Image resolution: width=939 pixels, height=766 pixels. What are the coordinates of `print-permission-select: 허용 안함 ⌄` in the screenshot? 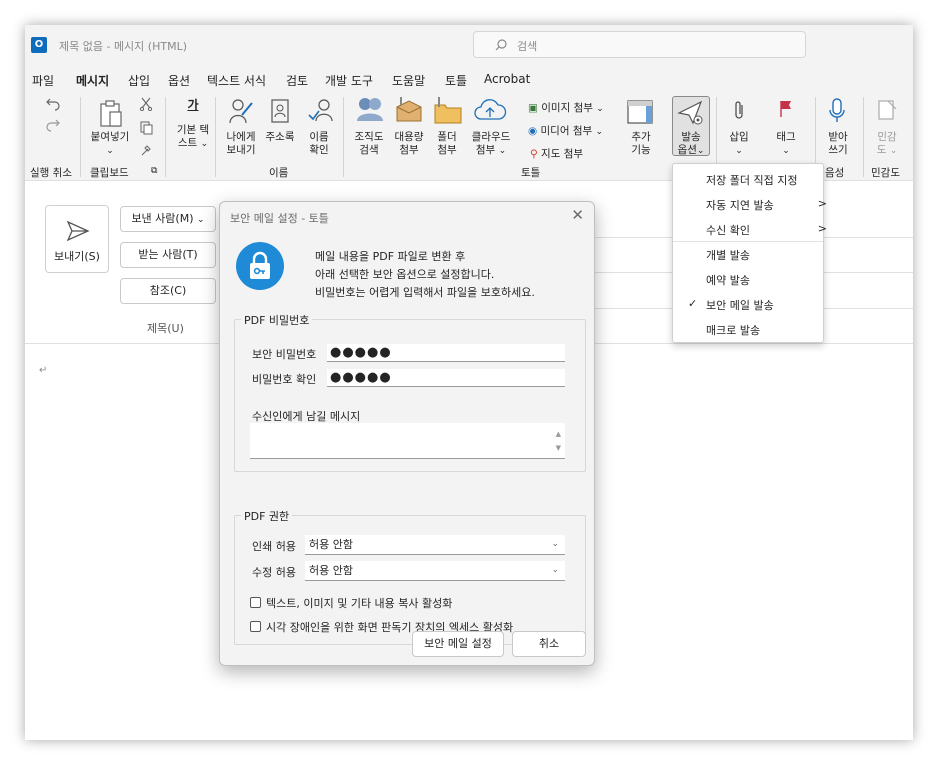 It's located at (435, 545).